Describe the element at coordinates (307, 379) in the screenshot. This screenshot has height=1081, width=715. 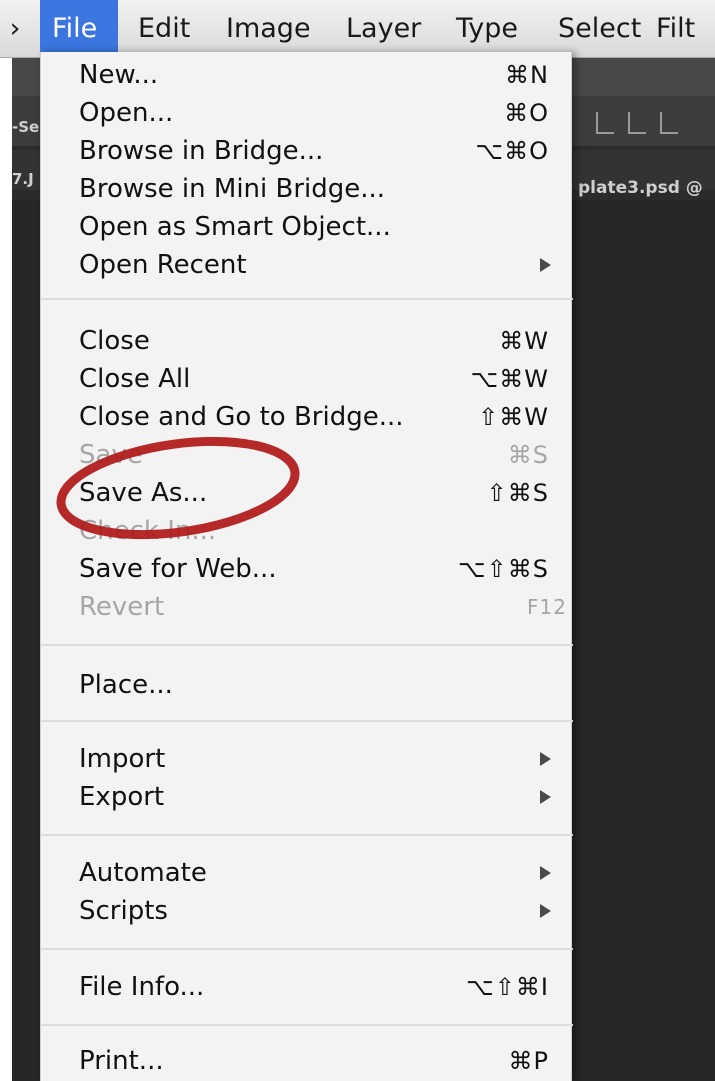
I see `menu-item-close-all: Close All ⌥⌘W` at that location.